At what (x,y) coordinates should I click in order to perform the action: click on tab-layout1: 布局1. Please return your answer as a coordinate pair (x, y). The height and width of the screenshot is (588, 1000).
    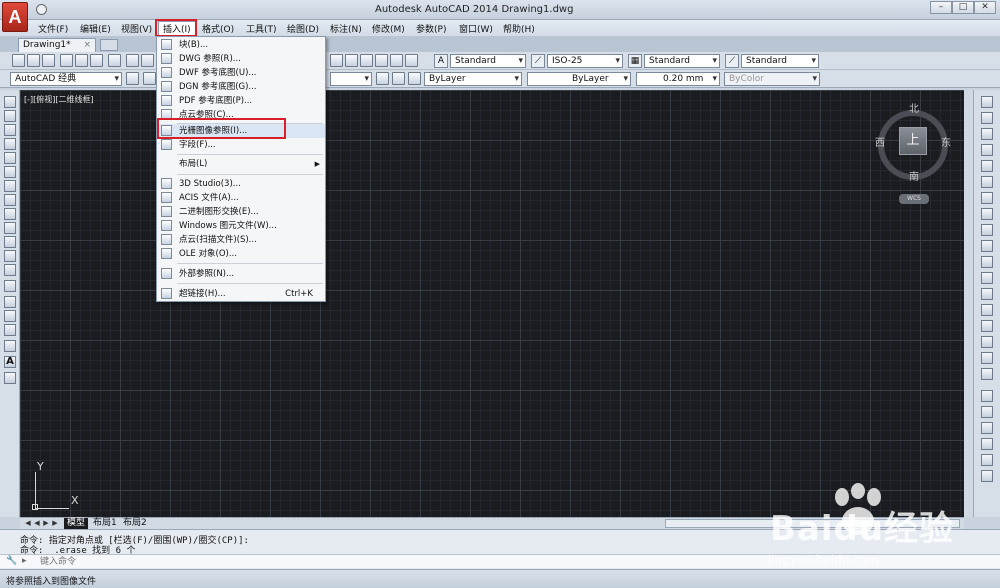
    Looking at the image, I should click on (105, 523).